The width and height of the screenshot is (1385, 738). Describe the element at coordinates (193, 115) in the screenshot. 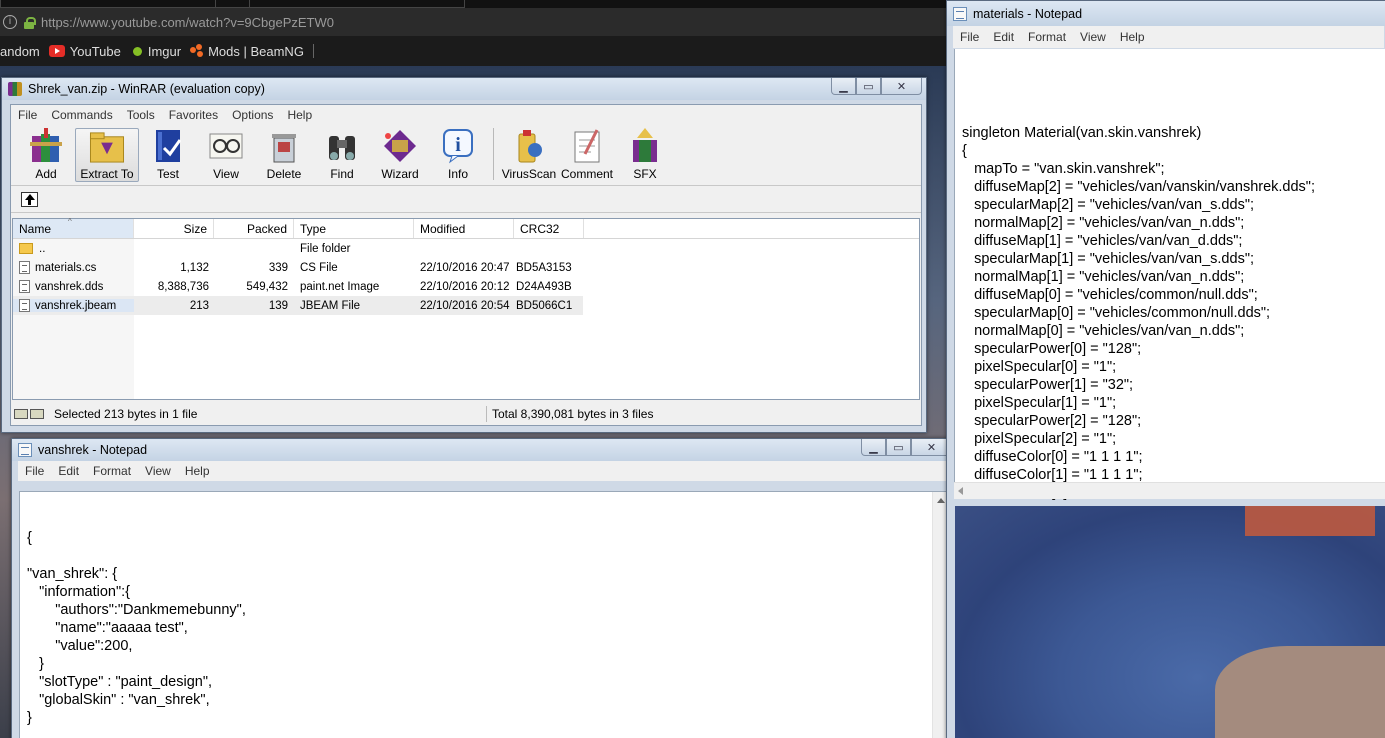

I see `menu-favorites: Favorites` at that location.